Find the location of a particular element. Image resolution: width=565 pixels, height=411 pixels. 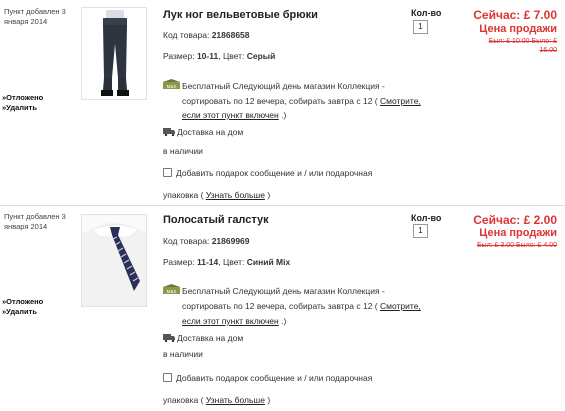

product-sku-line: Код товара: 21868658 is located at coordinates (206, 35).